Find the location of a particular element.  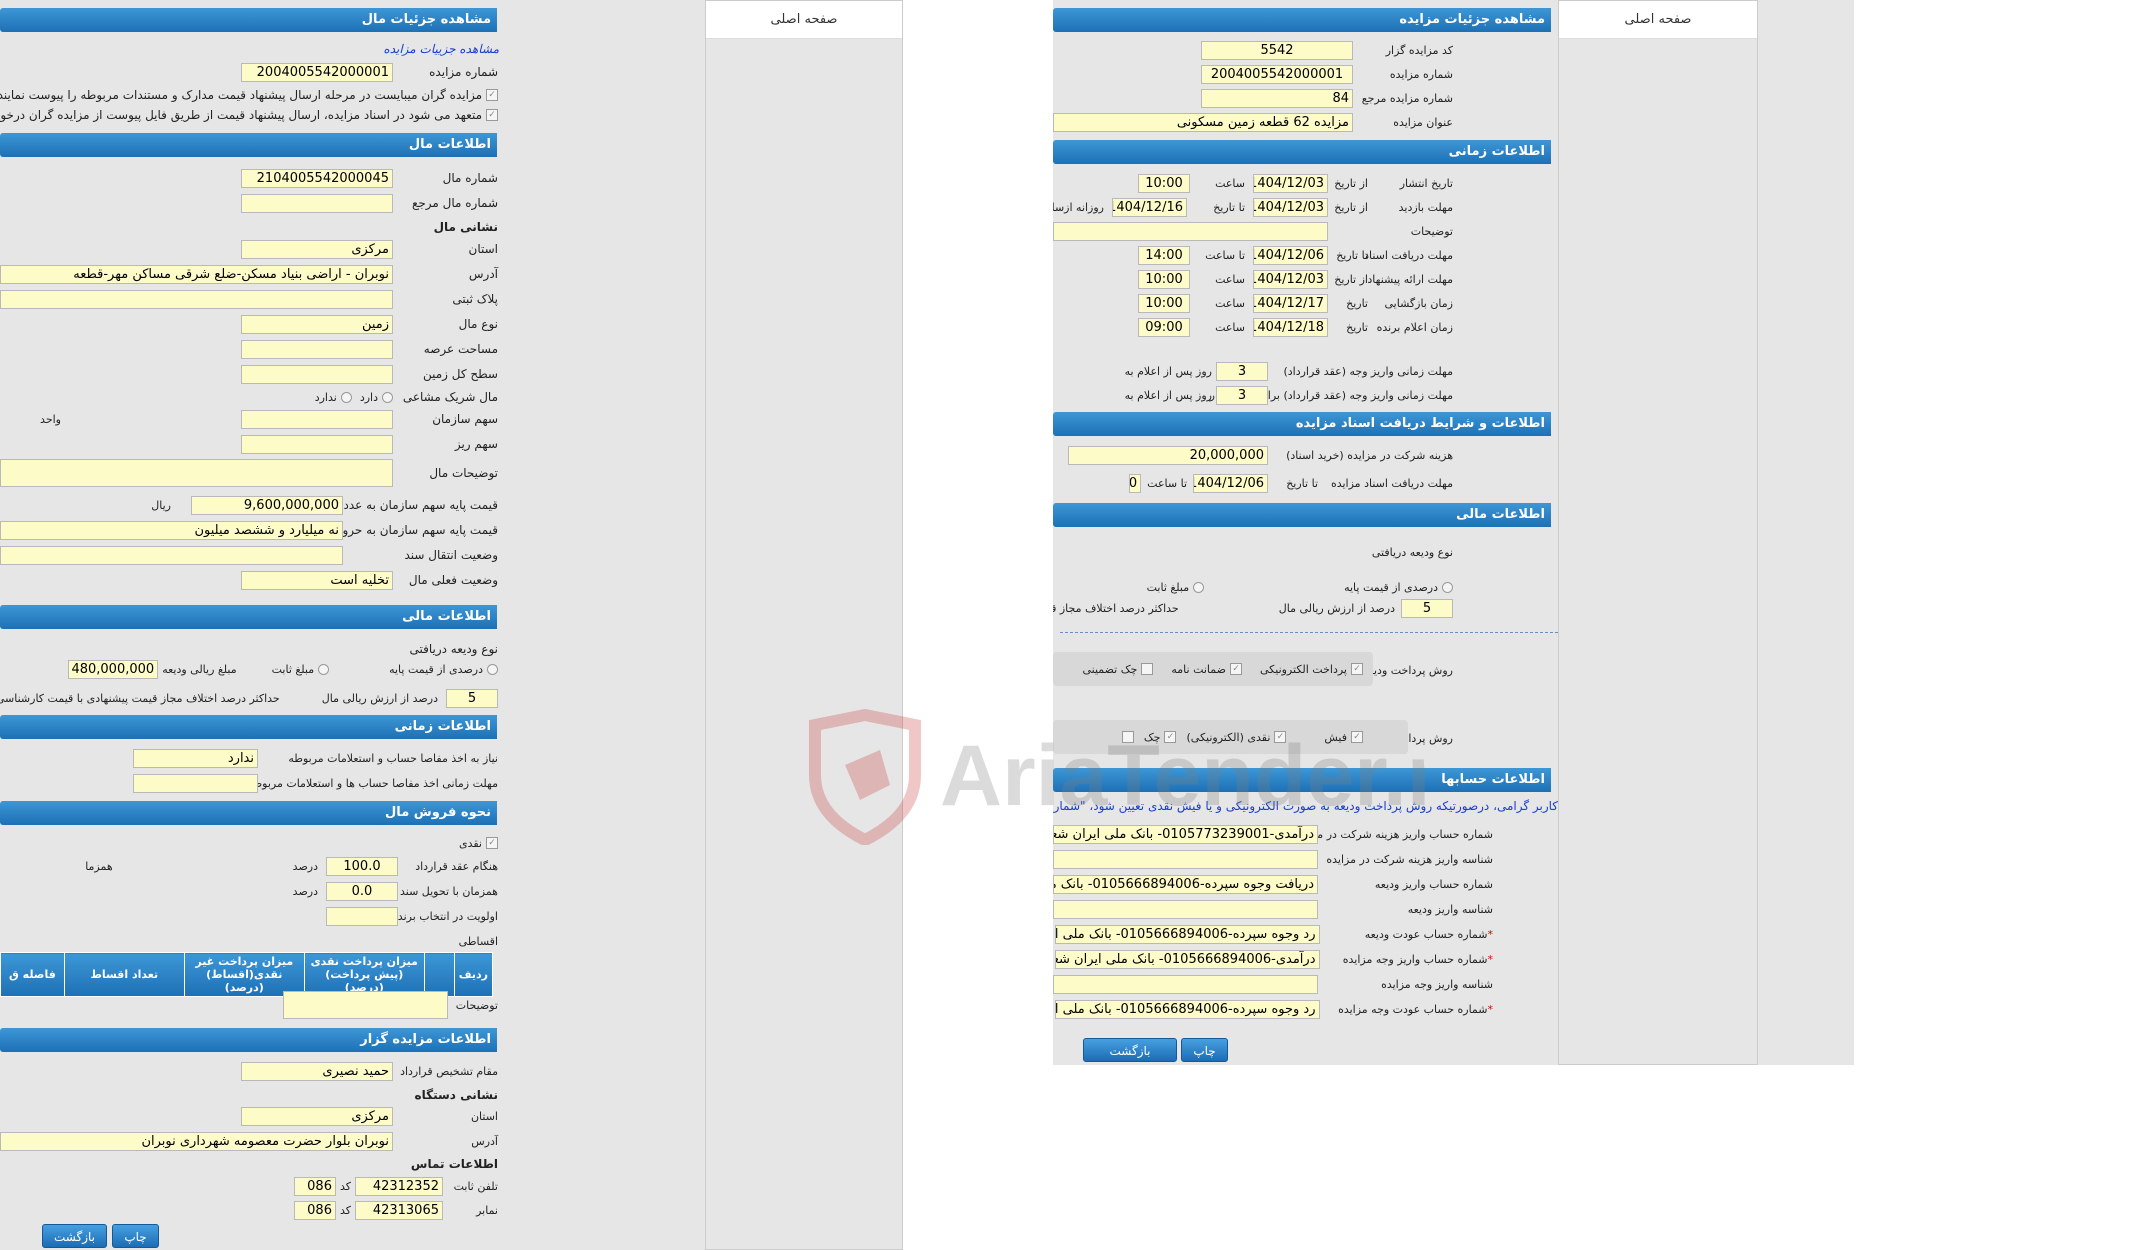

label: زمان بازگشایی is located at coordinates (1419, 303).